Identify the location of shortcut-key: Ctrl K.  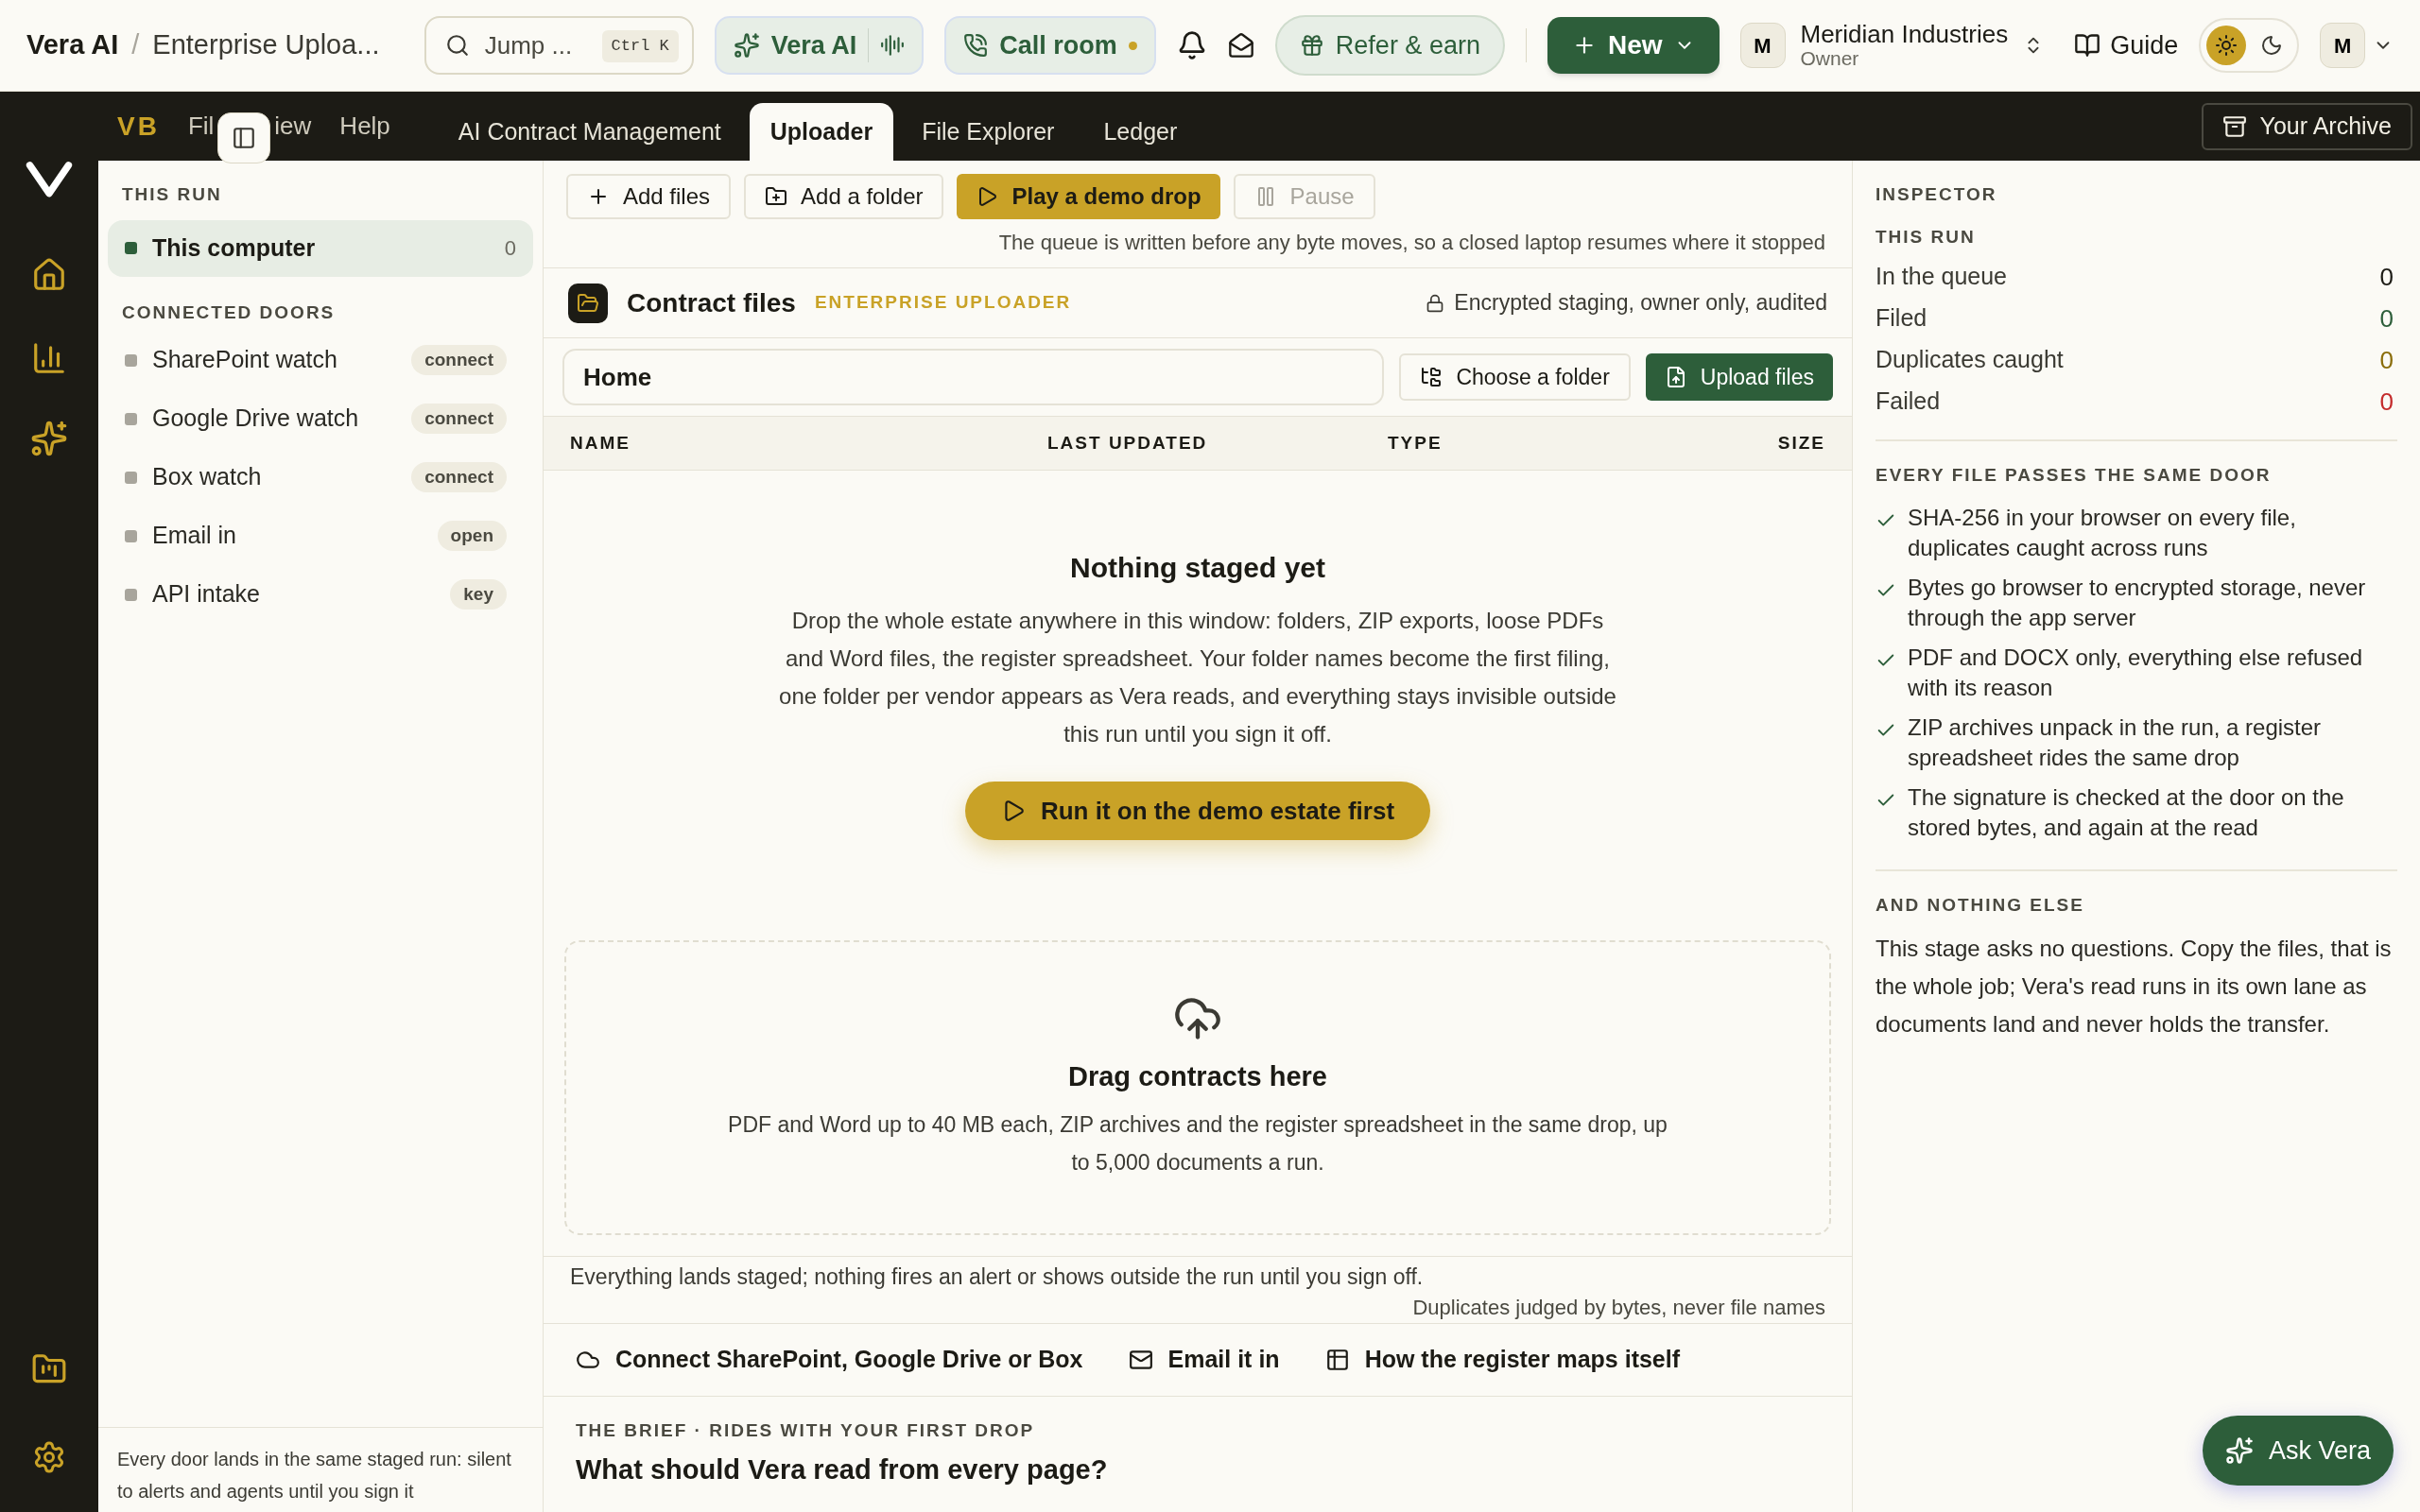
(640, 46).